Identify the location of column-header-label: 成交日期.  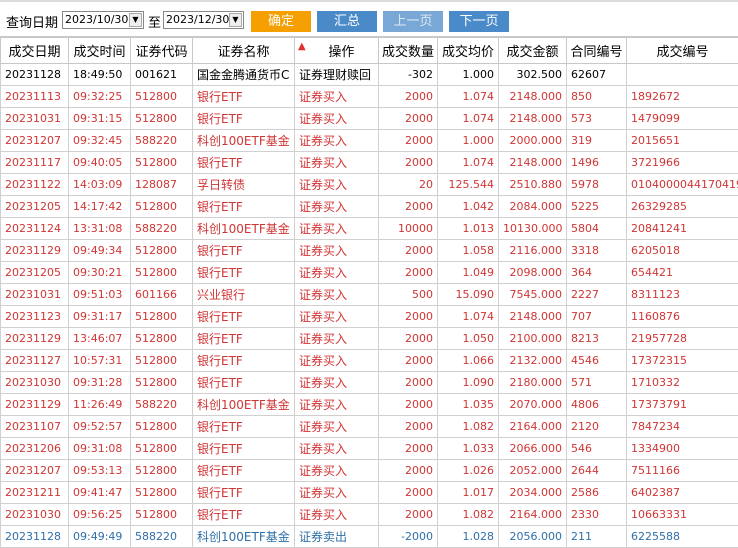
(34, 52).